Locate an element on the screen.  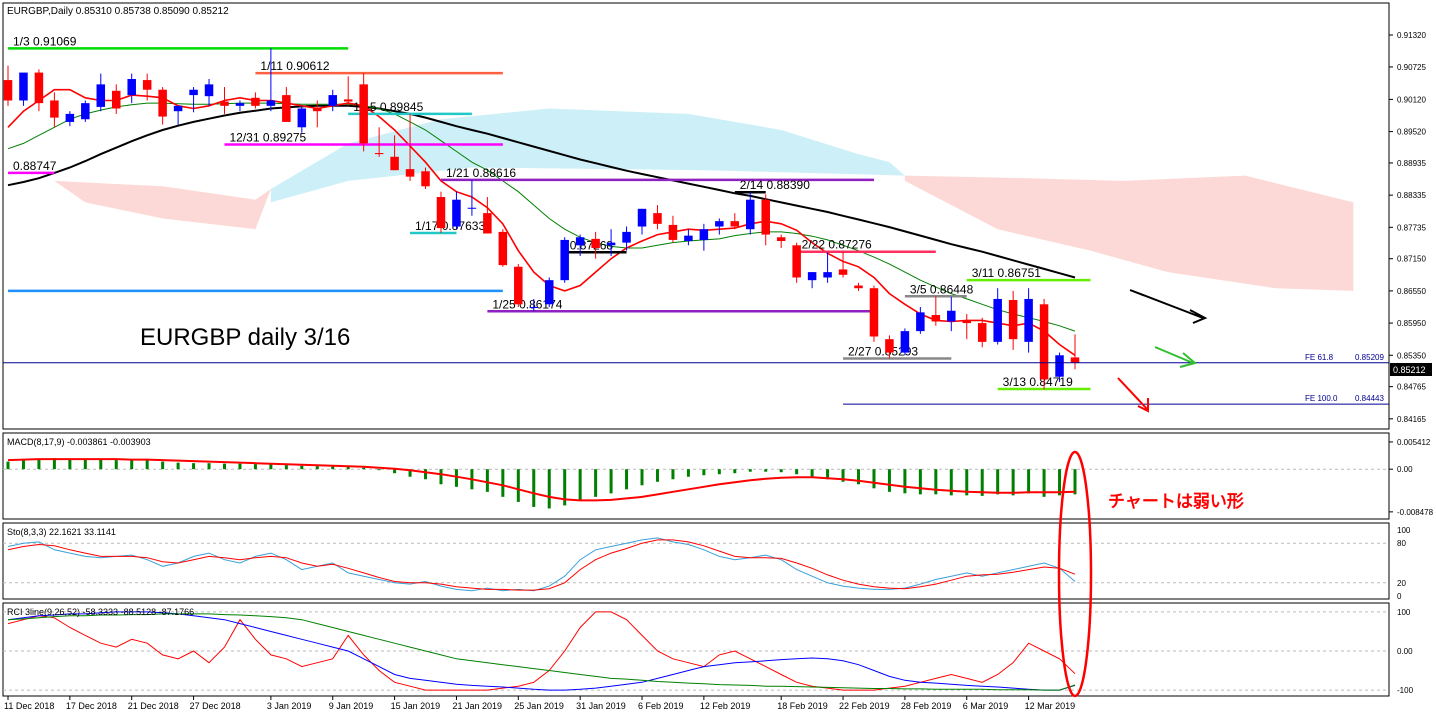
annotation-label: 3/13 0.84719 is located at coordinates (1038, 382).